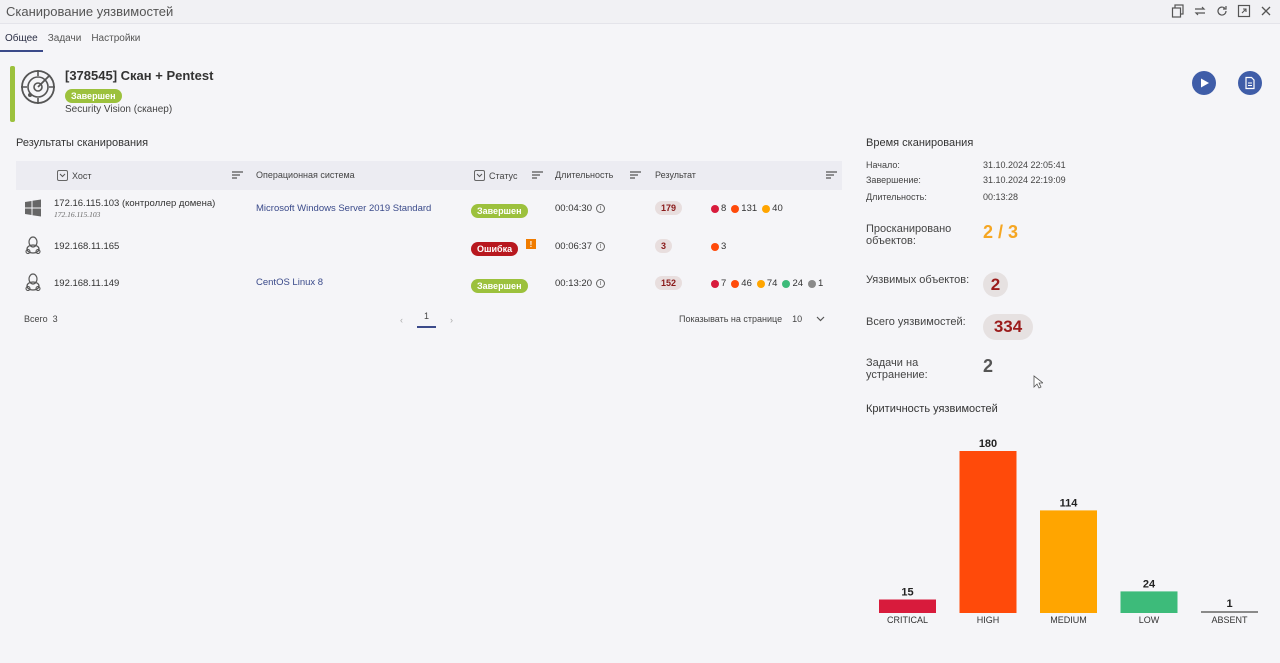 The image size is (1280, 663). Describe the element at coordinates (495, 175) in the screenshot. I see `column-status: Статус` at that location.